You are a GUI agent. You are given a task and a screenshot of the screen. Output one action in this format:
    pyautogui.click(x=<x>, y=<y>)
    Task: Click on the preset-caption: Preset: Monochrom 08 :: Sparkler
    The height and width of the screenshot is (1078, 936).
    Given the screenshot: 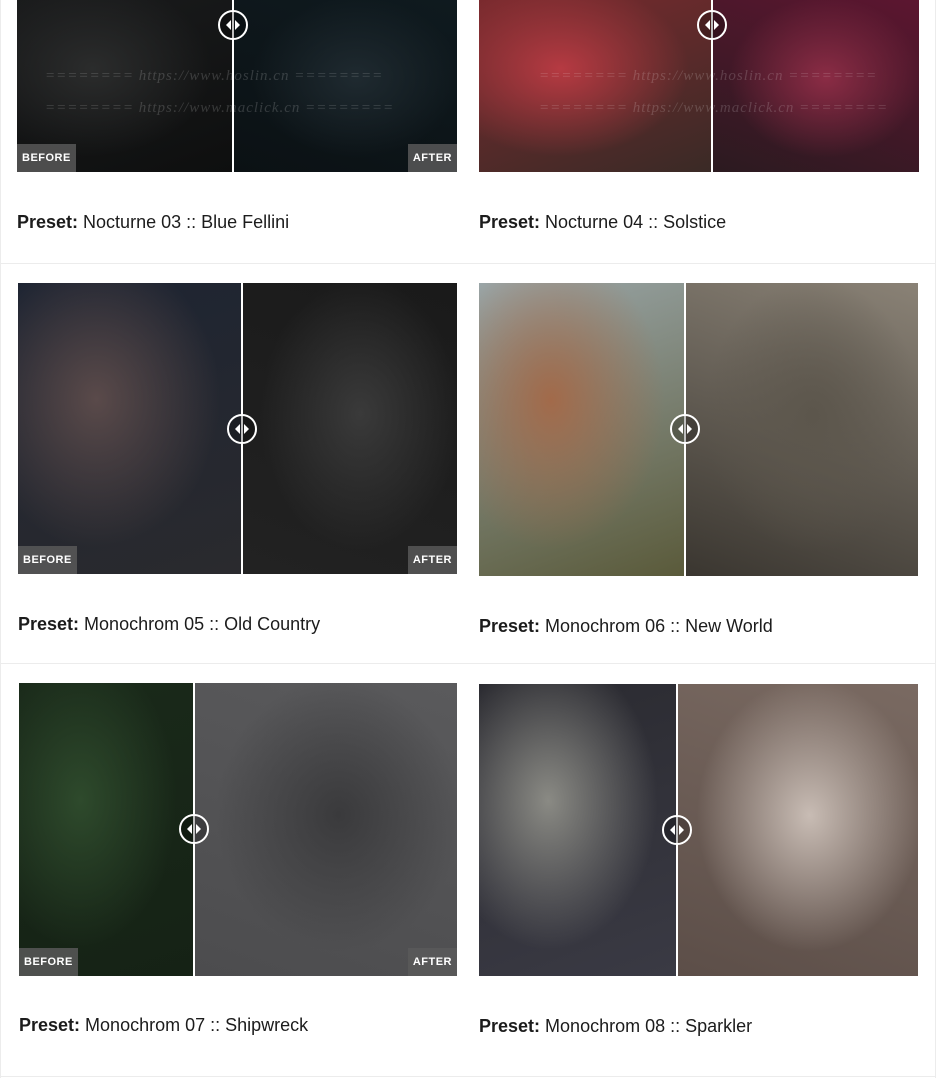 What is the action you would take?
    pyautogui.click(x=615, y=1026)
    